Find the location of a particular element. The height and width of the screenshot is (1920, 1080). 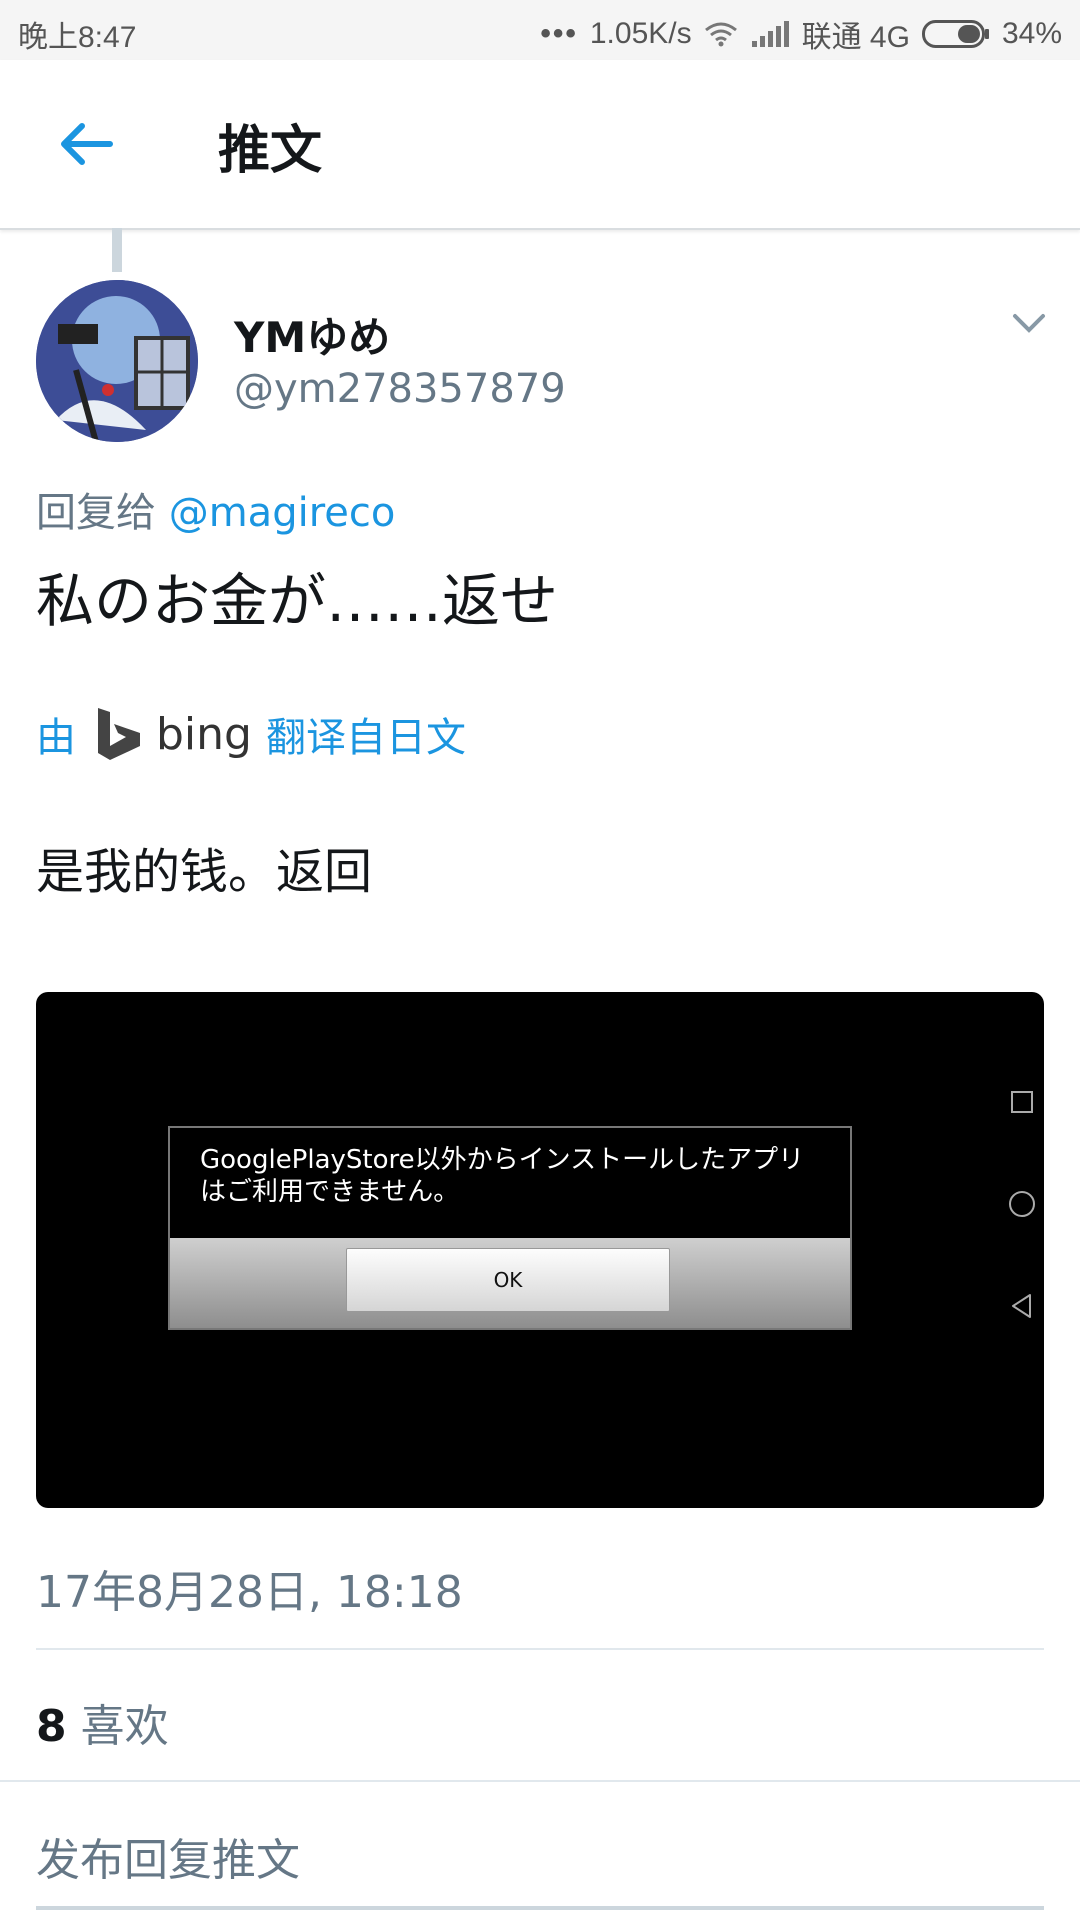

status-bar: 晚上8:47 ••• 1.05K/s 联通 4G 34% is located at coordinates (540, 30).